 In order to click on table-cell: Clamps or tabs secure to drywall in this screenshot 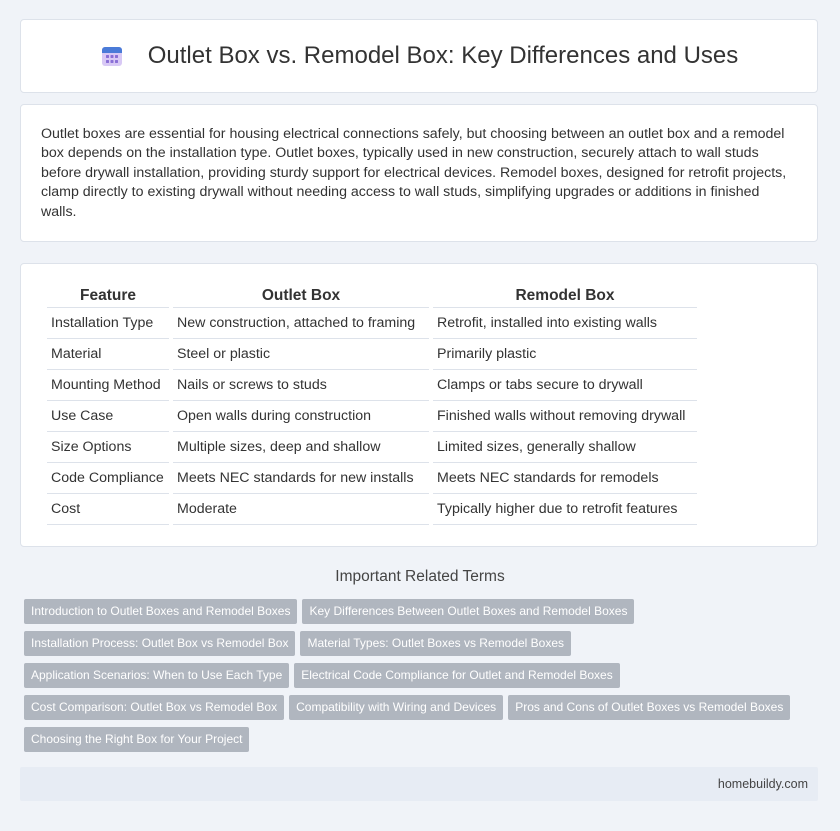, I will do `click(565, 385)`.